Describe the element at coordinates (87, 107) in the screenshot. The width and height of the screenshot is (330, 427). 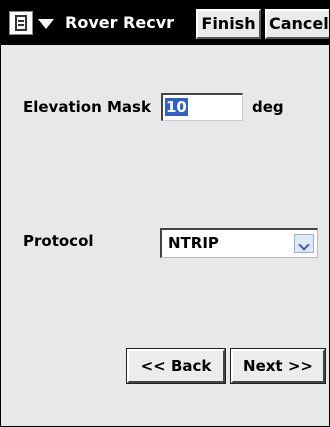
I see `elevation-mask-label: Elevation Mask` at that location.